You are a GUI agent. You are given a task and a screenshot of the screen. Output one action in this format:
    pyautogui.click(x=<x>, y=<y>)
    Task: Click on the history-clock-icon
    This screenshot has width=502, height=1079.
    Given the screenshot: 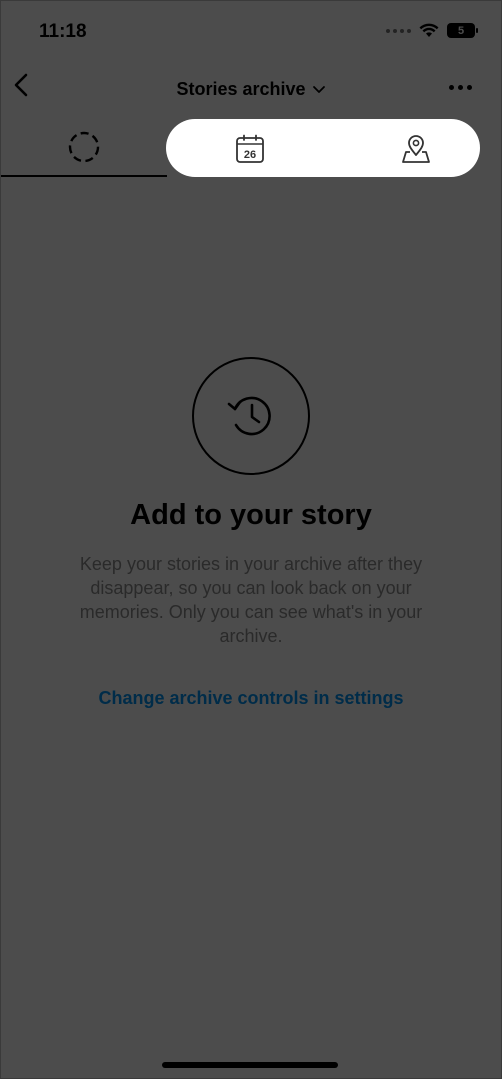 What is the action you would take?
    pyautogui.click(x=249, y=416)
    